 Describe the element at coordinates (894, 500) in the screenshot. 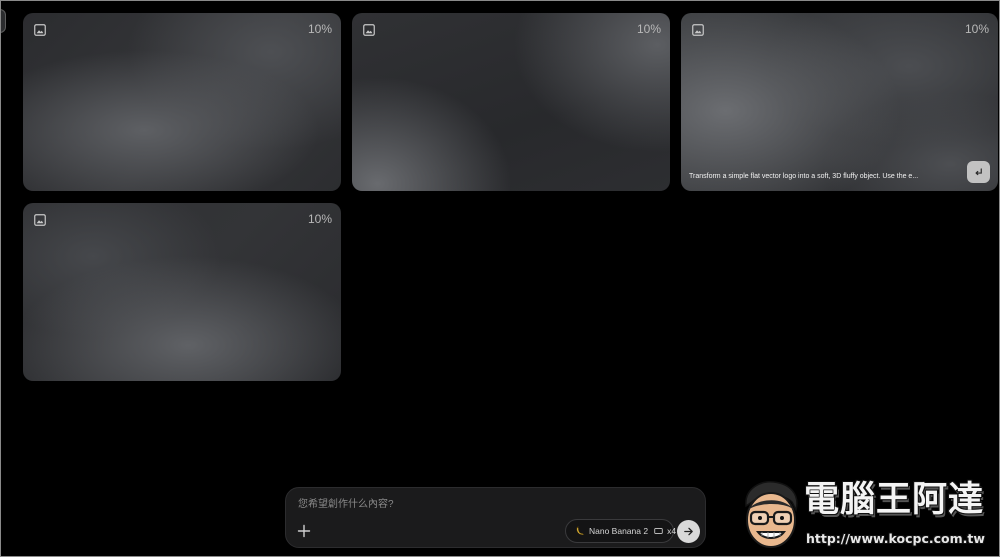

I see `watermark-title: 電腦王阿達` at that location.